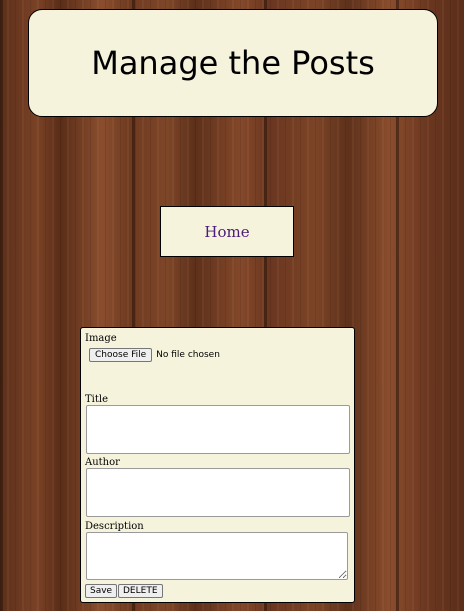  I want to click on title-input, so click(218, 429).